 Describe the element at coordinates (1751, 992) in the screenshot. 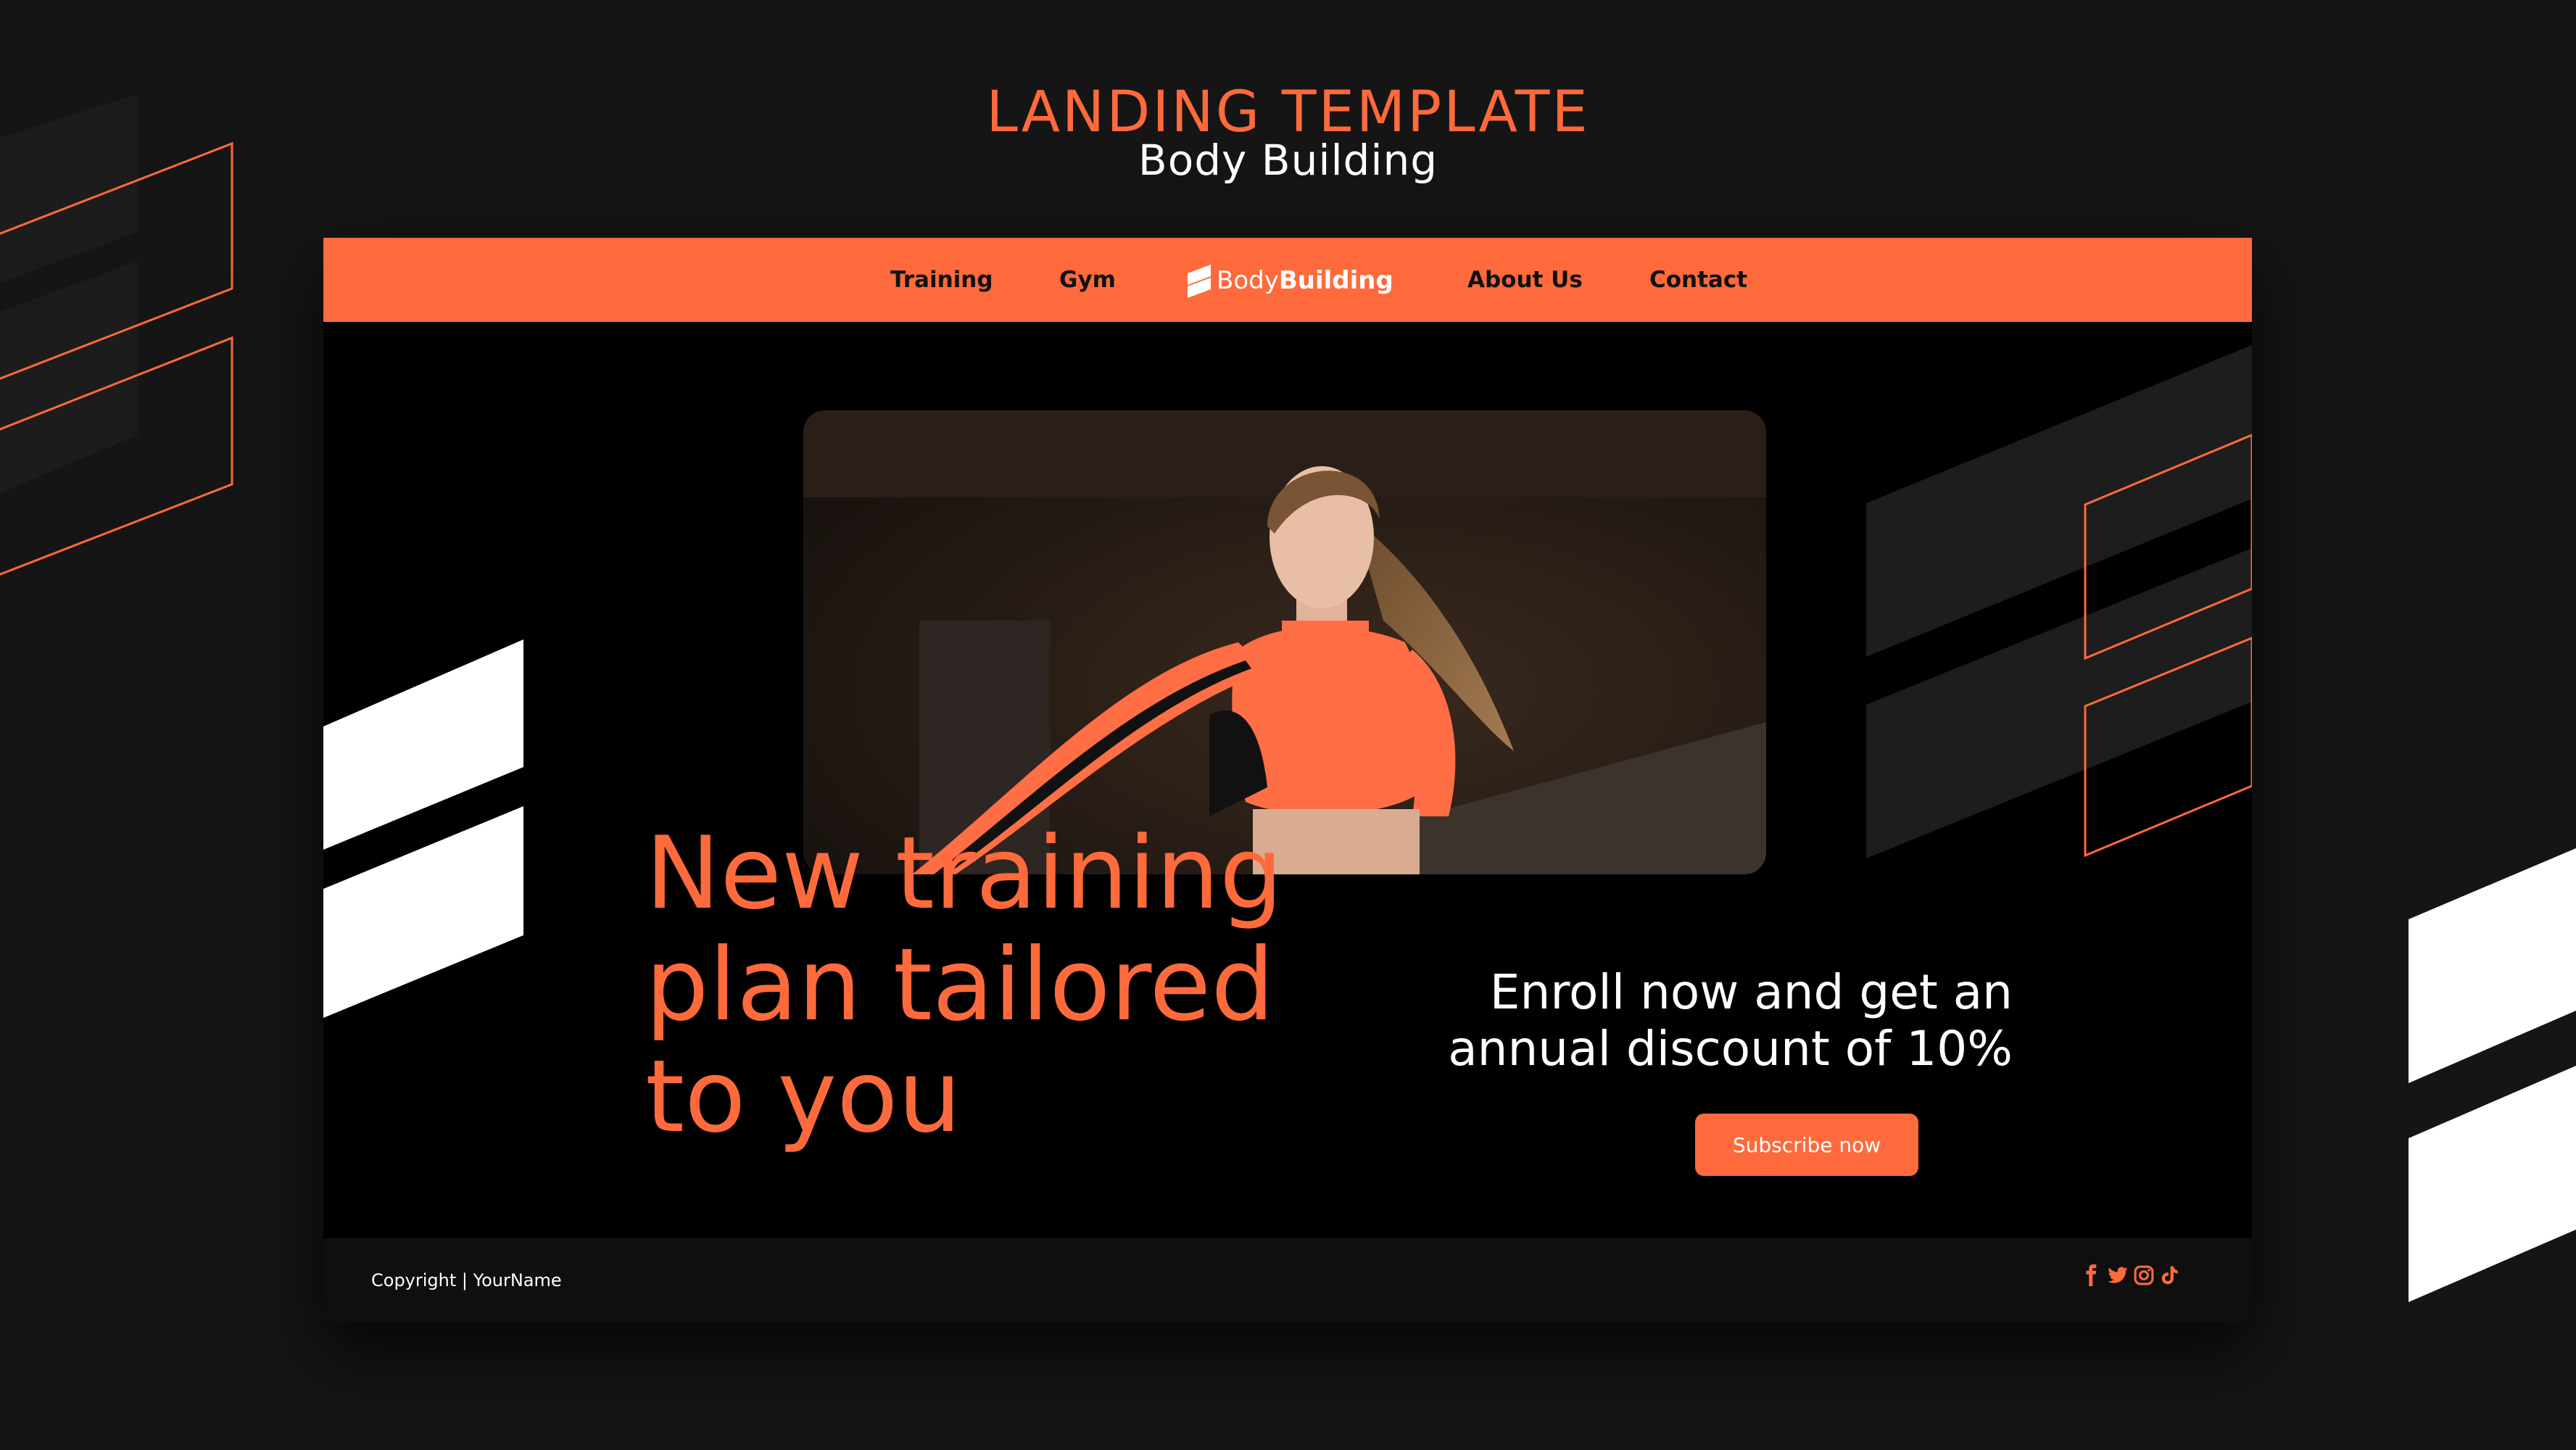

I see `enroll-line-1: Enroll now and get an` at that location.